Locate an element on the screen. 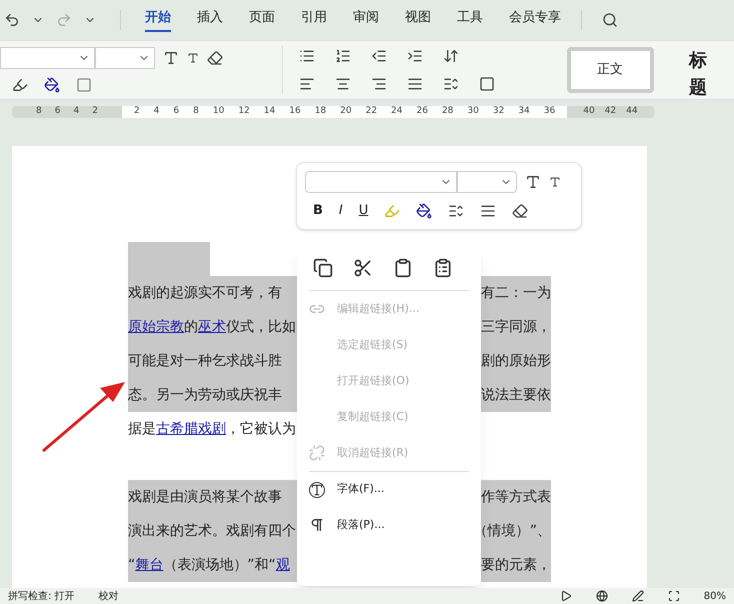 The image size is (734, 604). highlight-icon is located at coordinates (20, 85).